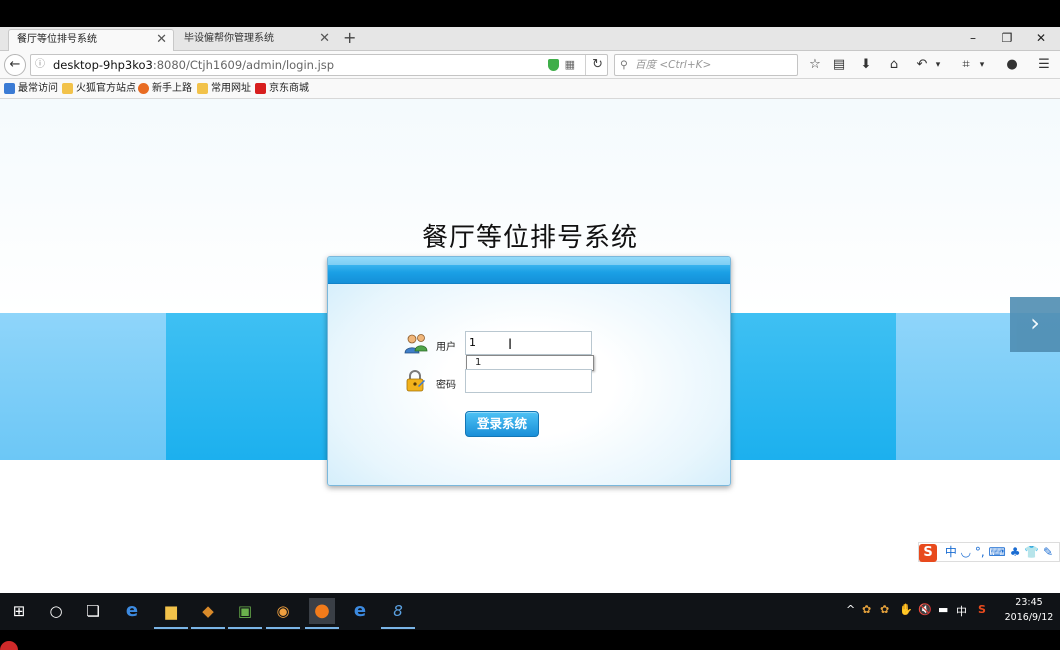 This screenshot has height=650, width=1060. What do you see at coordinates (529, 238) in the screenshot?
I see `page-title: 餐厅等位排号系统` at bounding box center [529, 238].